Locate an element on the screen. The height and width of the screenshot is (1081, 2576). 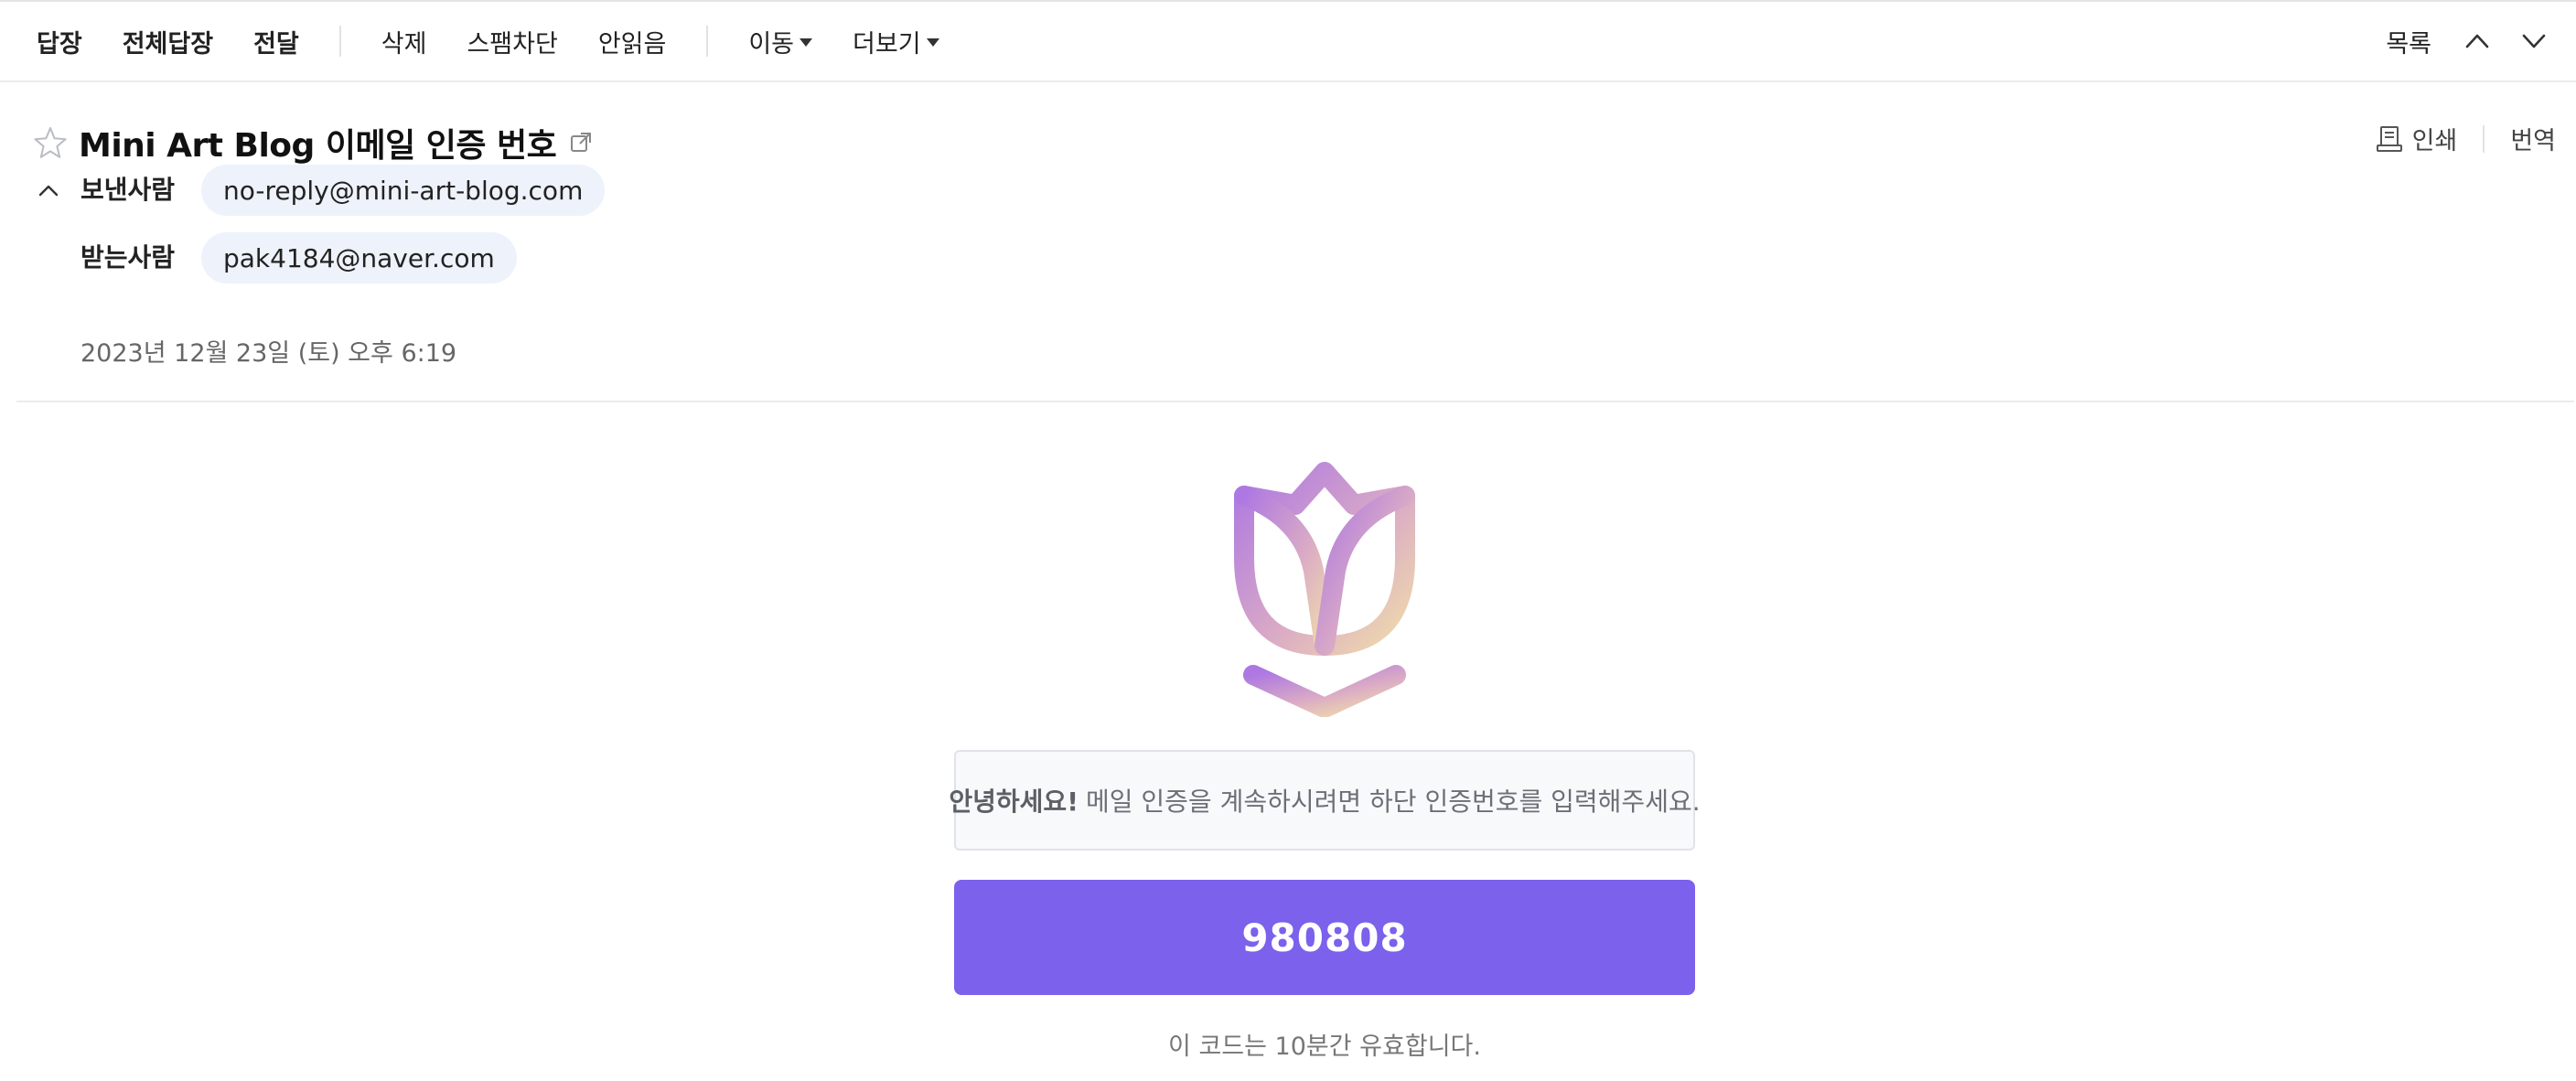
greeting-strong: 안녕하세요! is located at coordinates (1014, 802).